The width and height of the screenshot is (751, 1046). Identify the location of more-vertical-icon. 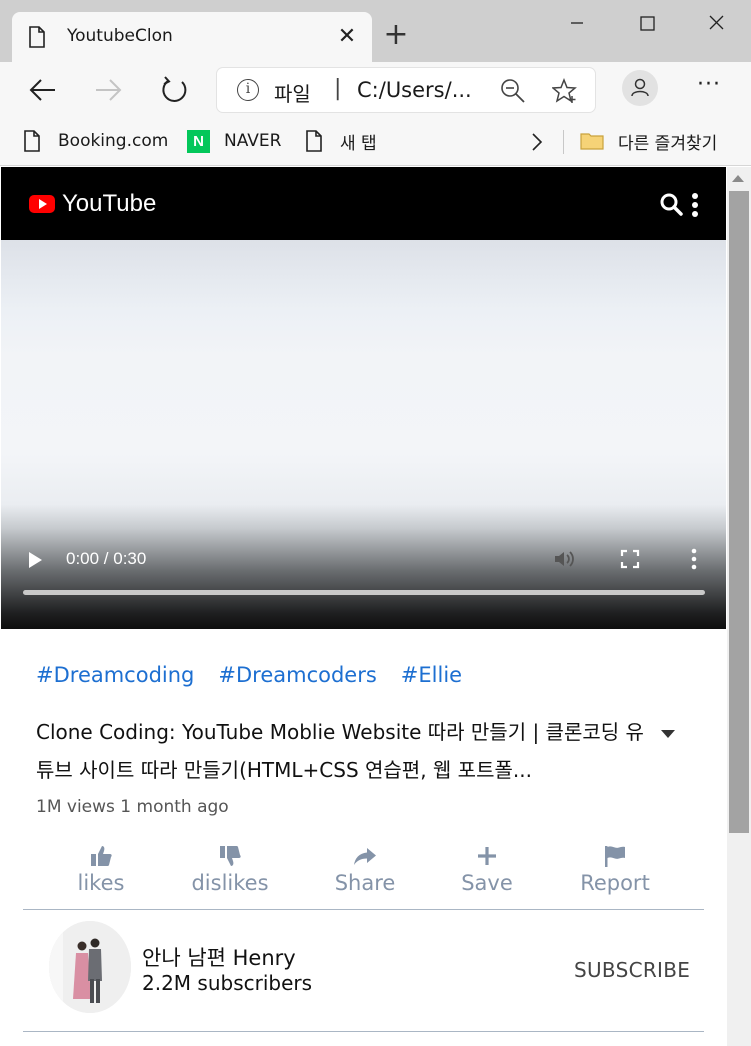
(695, 205).